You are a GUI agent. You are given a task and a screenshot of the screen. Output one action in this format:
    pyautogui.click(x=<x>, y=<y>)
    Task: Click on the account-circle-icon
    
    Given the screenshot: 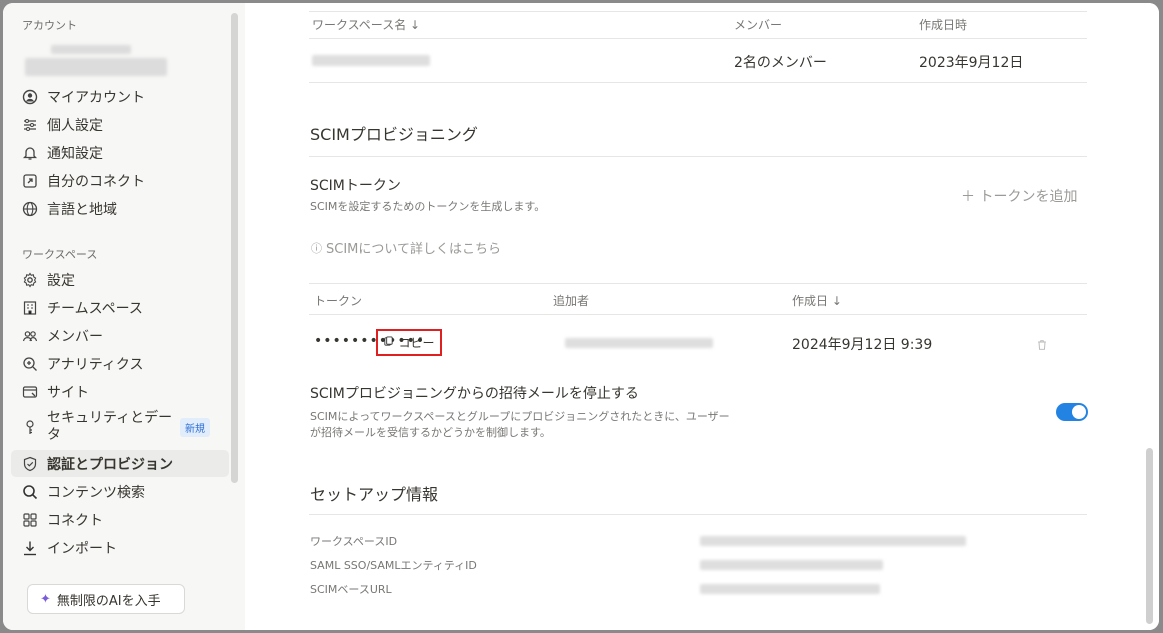 What is the action you would take?
    pyautogui.click(x=30, y=97)
    